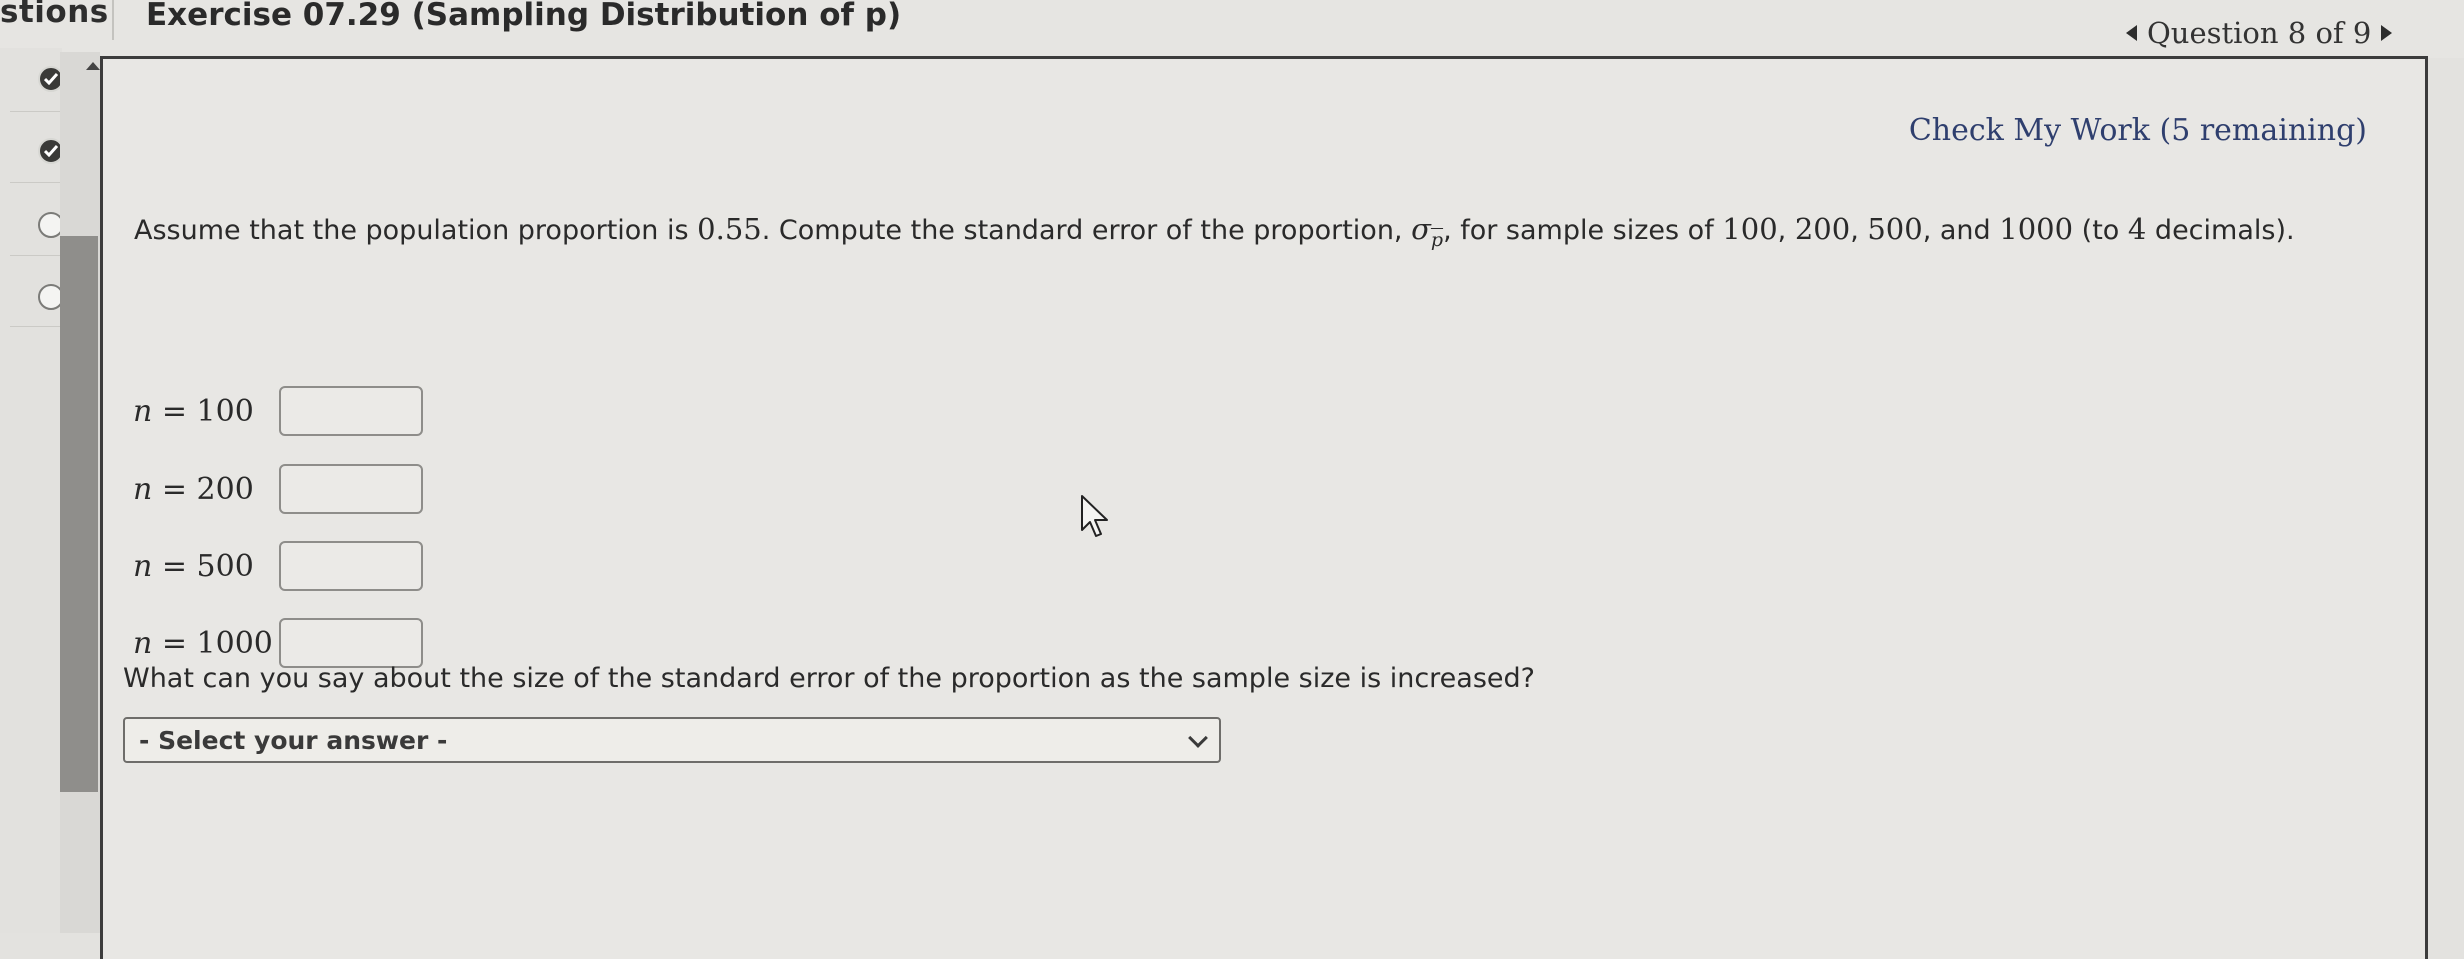  Describe the element at coordinates (2131, 33) in the screenshot. I see `triangle-left-icon` at that location.